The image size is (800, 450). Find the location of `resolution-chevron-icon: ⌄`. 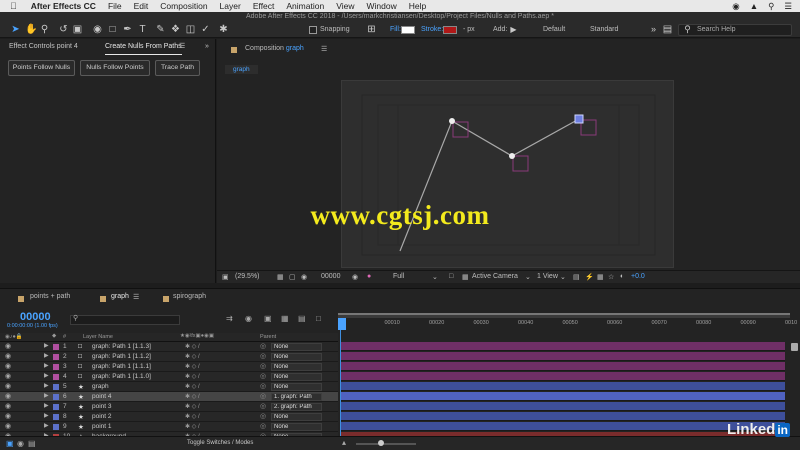

resolution-chevron-icon: ⌄ is located at coordinates (435, 277).